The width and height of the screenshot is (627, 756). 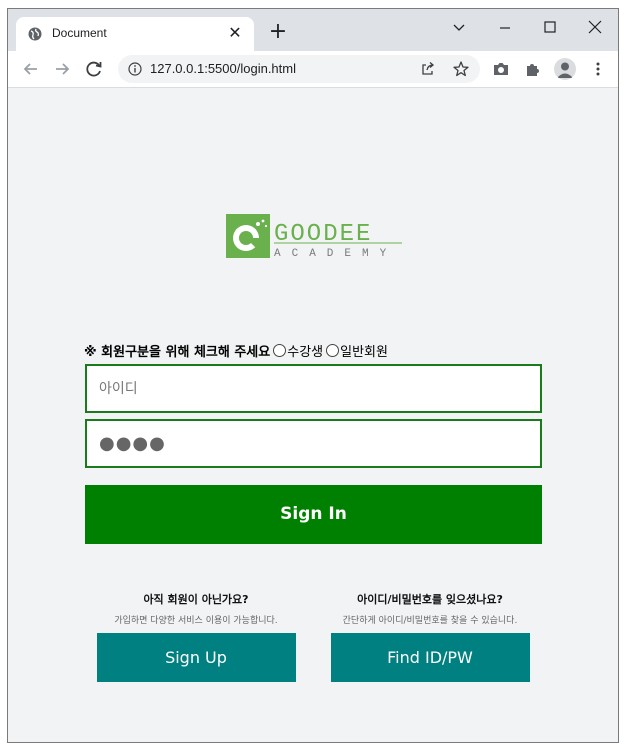 What do you see at coordinates (196, 599) in the screenshot?
I see `signup-question: 아직 회원이 아닌가요?` at bounding box center [196, 599].